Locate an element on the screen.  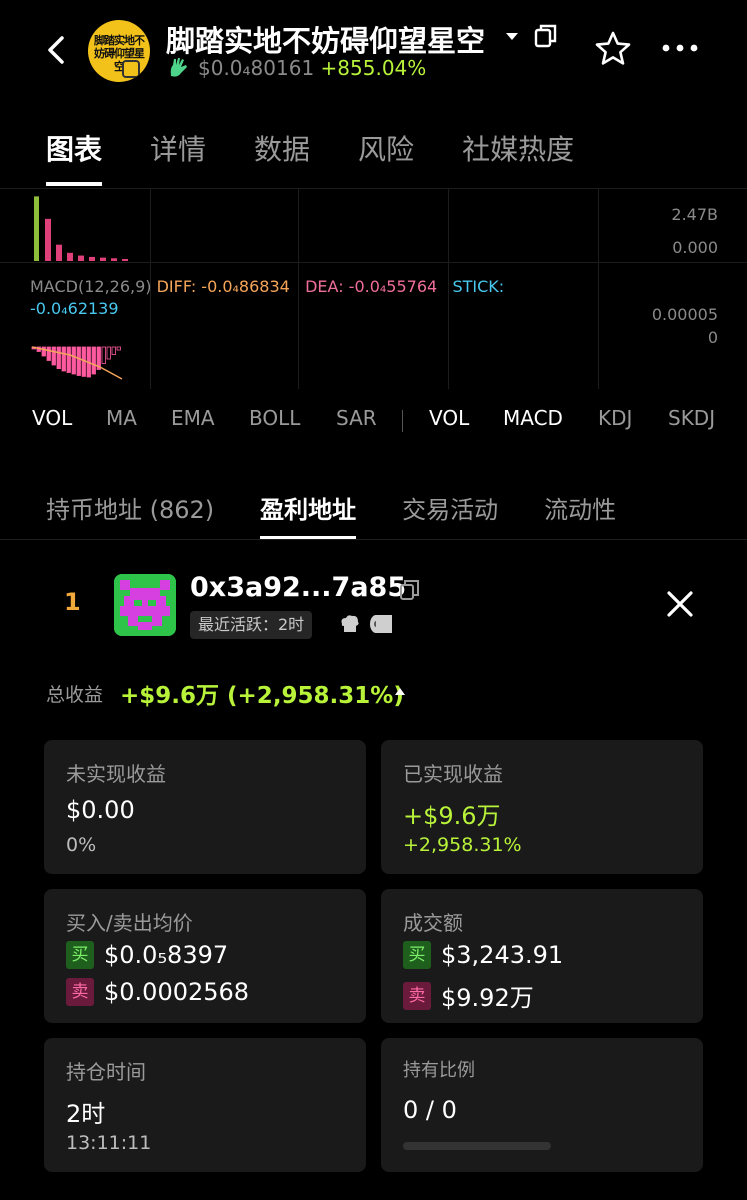
total-profit-label: 总收益 is located at coordinates (75, 695).